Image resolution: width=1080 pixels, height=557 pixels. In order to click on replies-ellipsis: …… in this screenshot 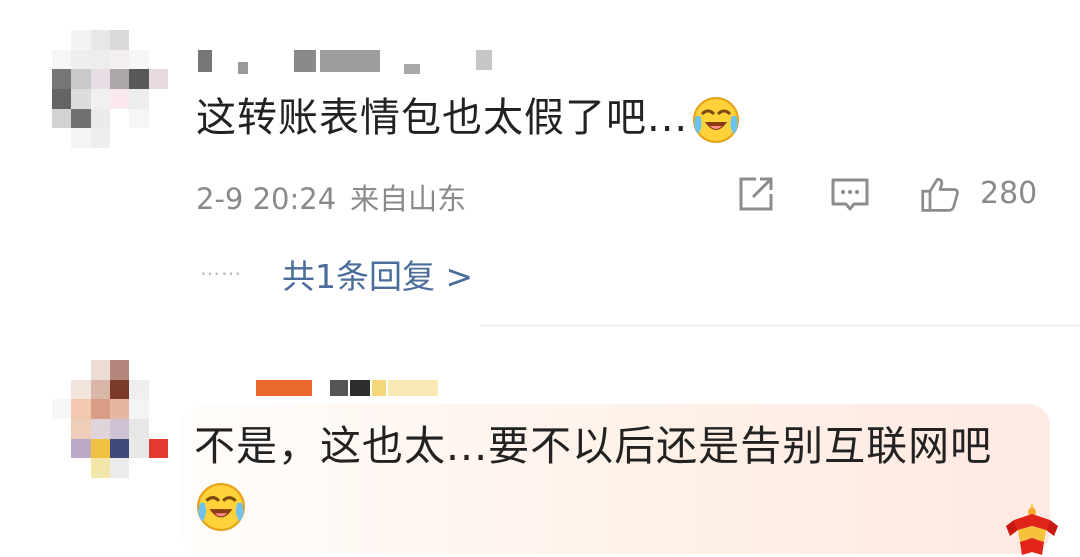, I will do `click(221, 268)`.